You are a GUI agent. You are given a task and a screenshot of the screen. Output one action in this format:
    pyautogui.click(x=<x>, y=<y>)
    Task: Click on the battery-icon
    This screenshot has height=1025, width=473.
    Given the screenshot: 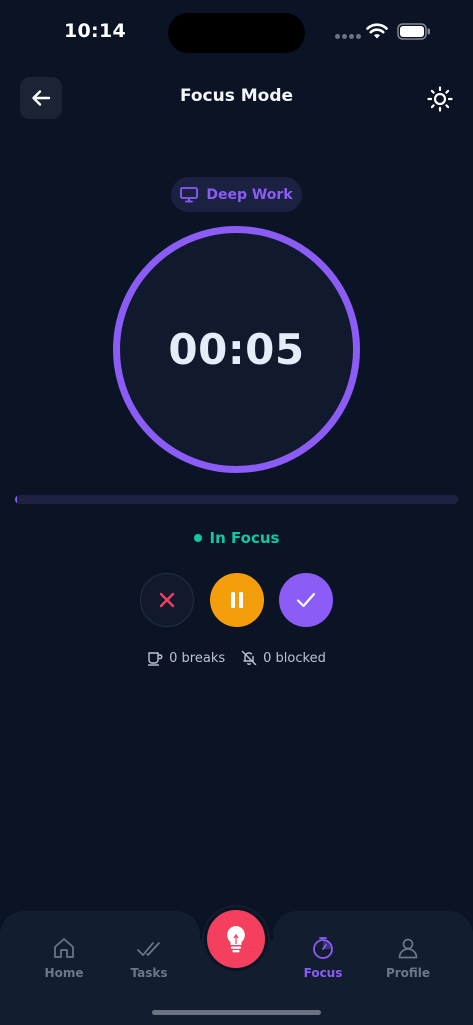 What is the action you would take?
    pyautogui.click(x=413, y=31)
    